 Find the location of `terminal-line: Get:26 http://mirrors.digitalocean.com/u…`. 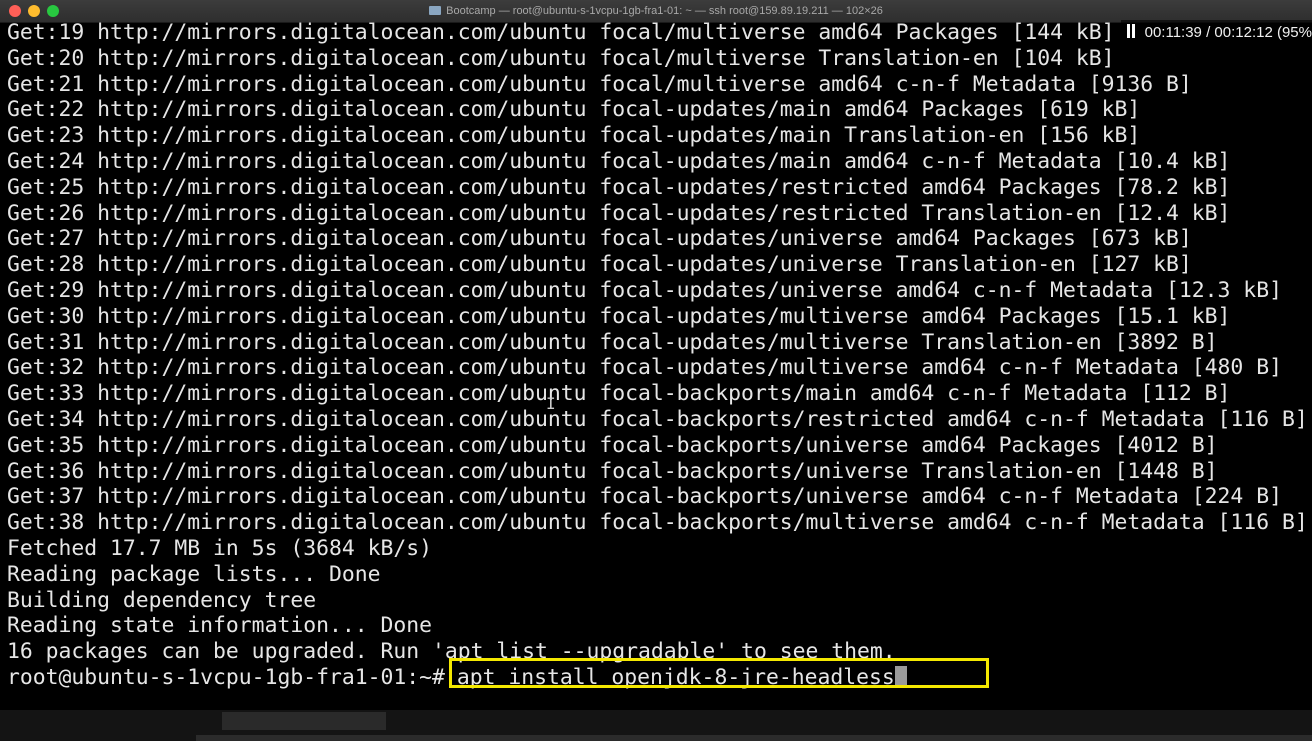

terminal-line: Get:26 http://mirrors.digitalocean.com/u… is located at coordinates (619, 213).